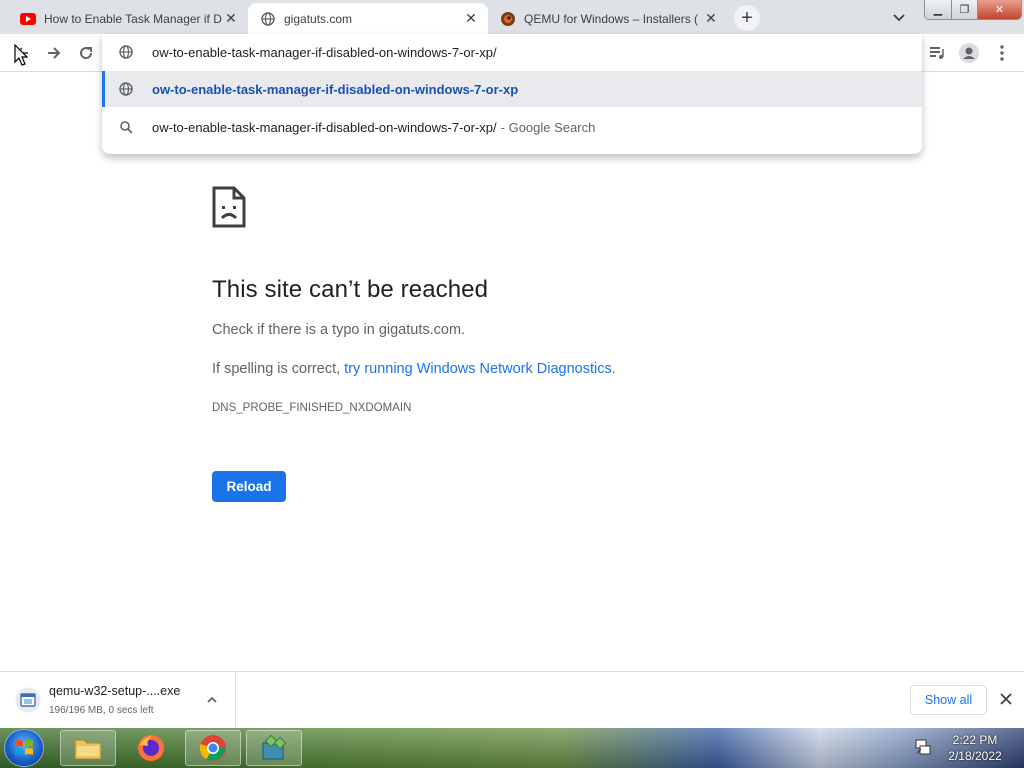 This screenshot has height=768, width=1024. I want to click on show-all-button: Show all, so click(948, 700).